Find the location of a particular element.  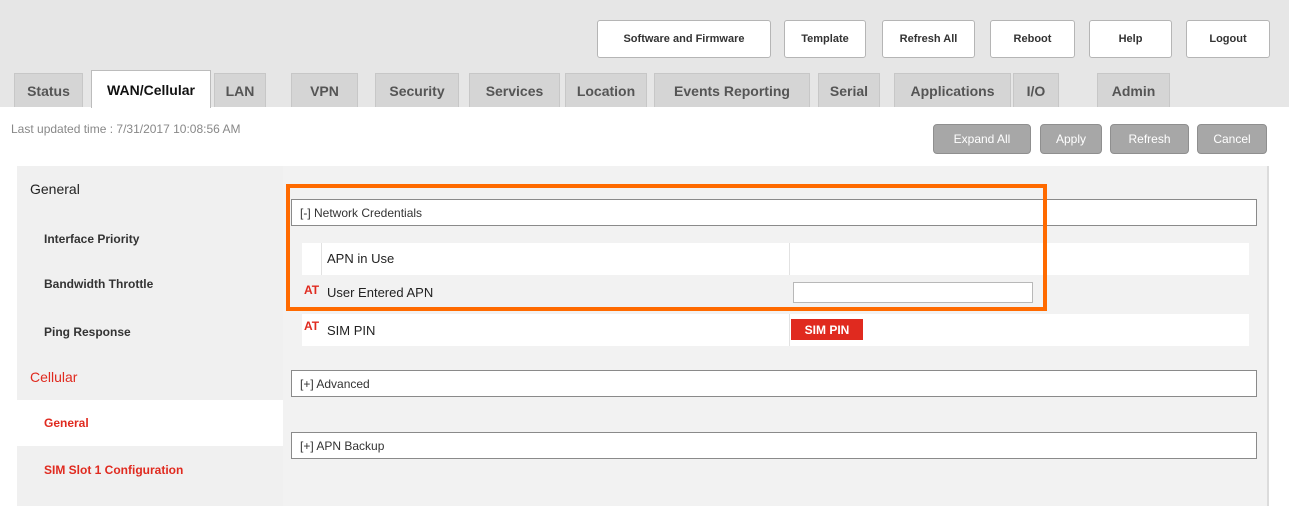

user-entered-apn-label: User Entered APN is located at coordinates (380, 292).